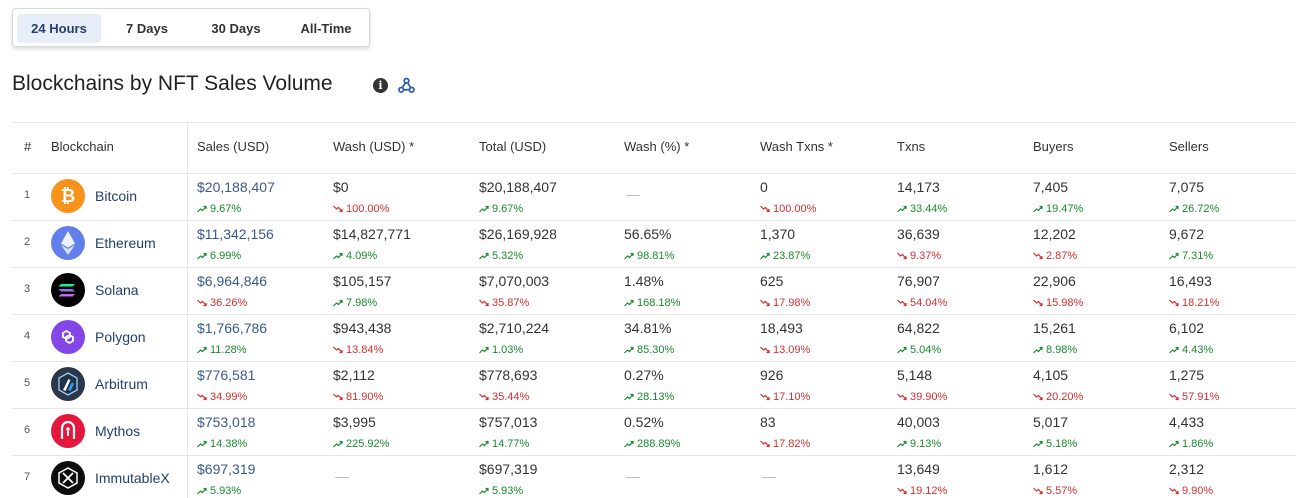 The width and height of the screenshot is (1299, 498). Describe the element at coordinates (915, 375) in the screenshot. I see `txns-value: 5,148` at that location.